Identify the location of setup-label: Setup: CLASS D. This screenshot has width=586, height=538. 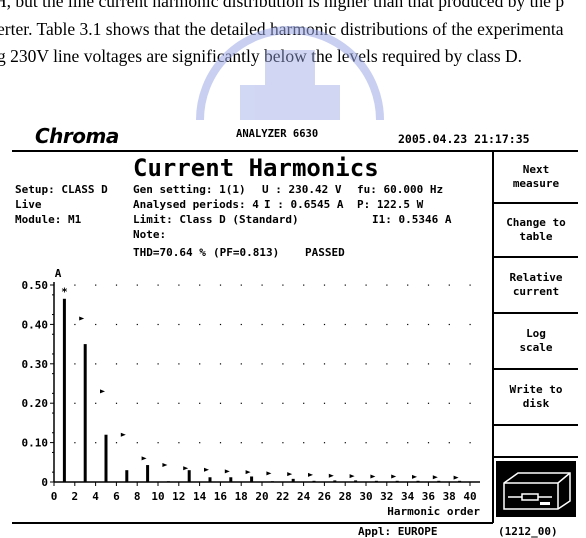
(61, 189).